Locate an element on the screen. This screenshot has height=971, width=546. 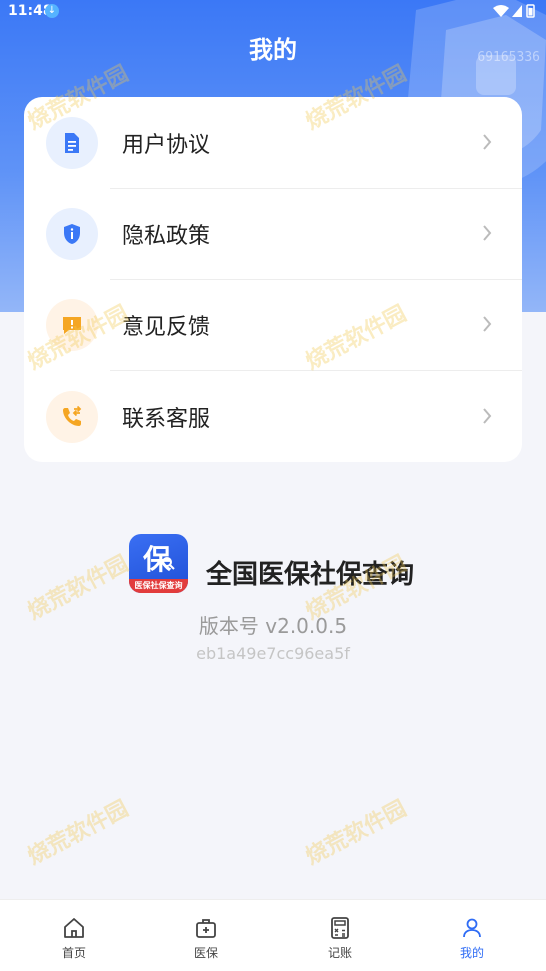
tab-home: 首页 is located at coordinates (74, 935).